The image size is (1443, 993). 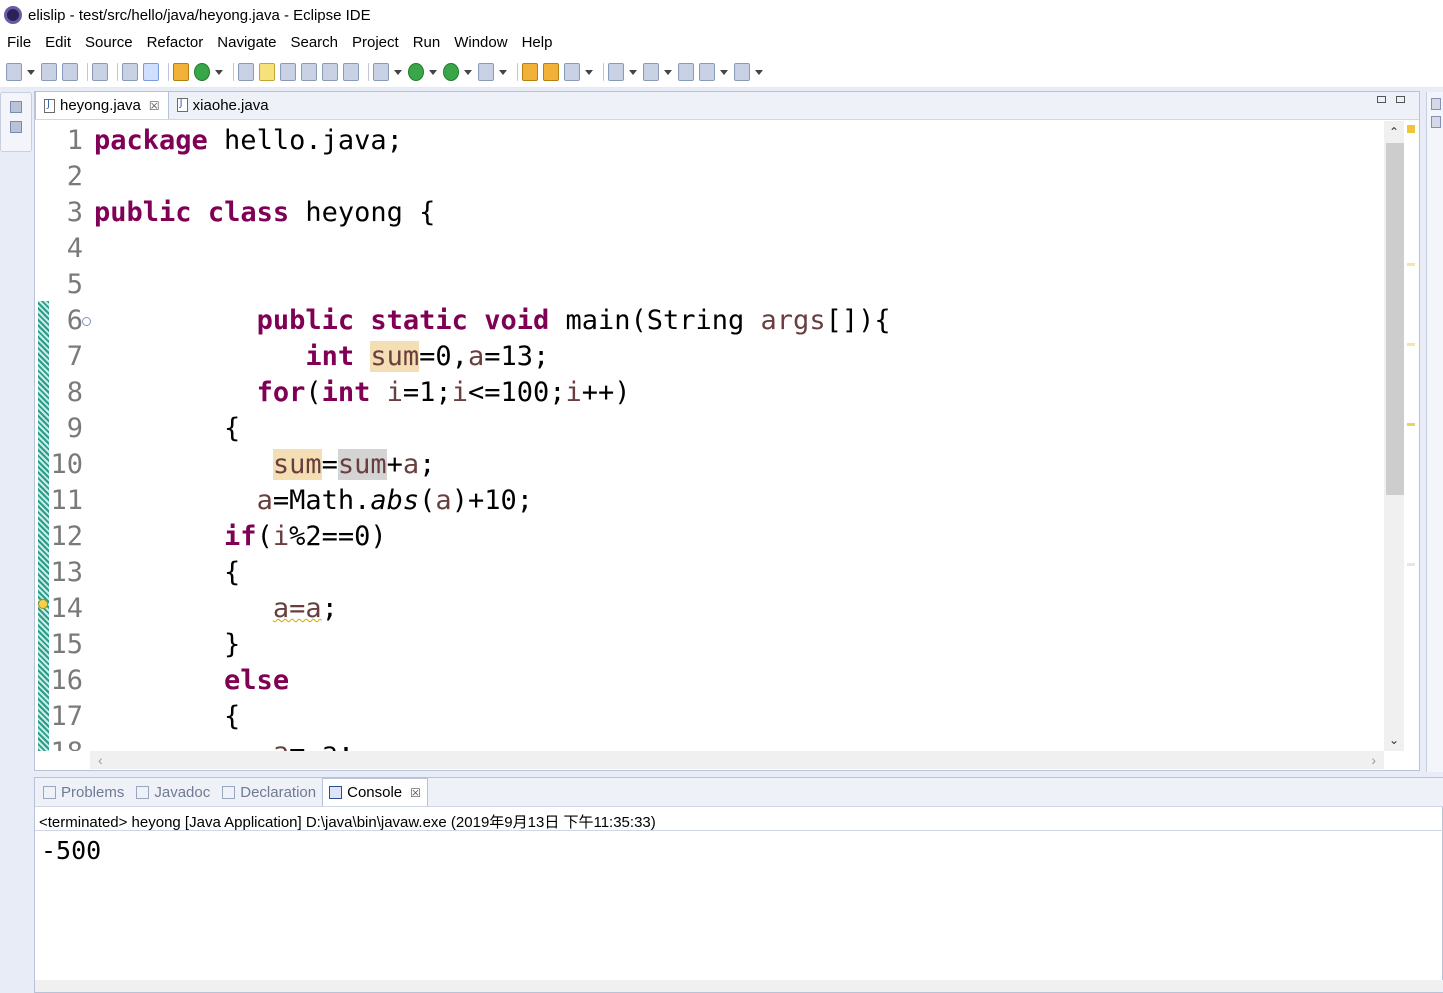 What do you see at coordinates (709, 537) in the screenshot?
I see `code-line: 12 if(i%2==0)` at bounding box center [709, 537].